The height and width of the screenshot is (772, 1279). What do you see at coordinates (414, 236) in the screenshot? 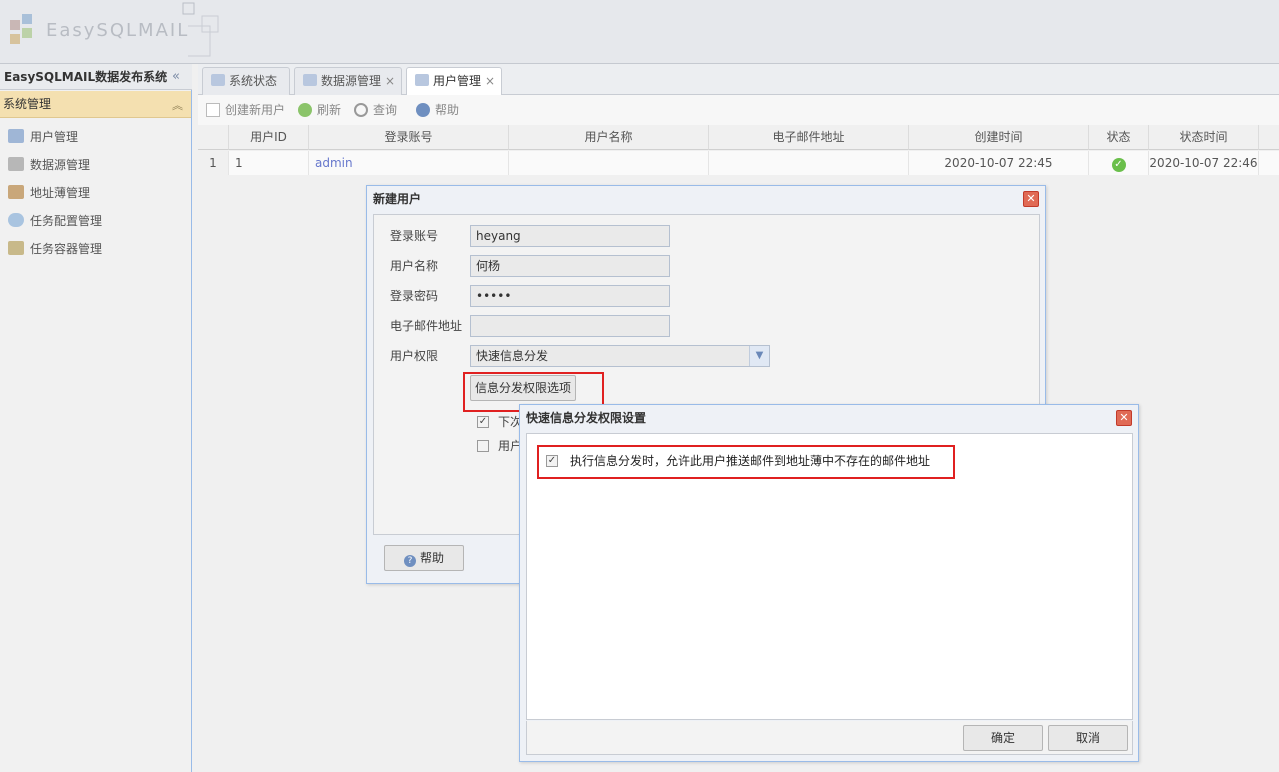
I see `account-label: 登录账号` at bounding box center [414, 236].